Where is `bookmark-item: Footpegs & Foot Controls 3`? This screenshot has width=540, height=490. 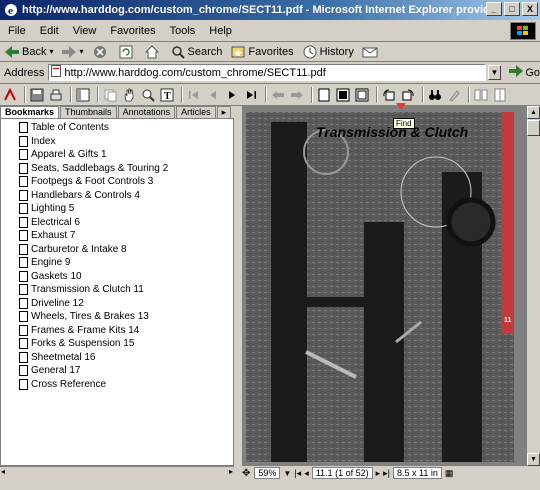
bookmark-item: Footpegs & Foot Controls 3 is located at coordinates (117, 182).